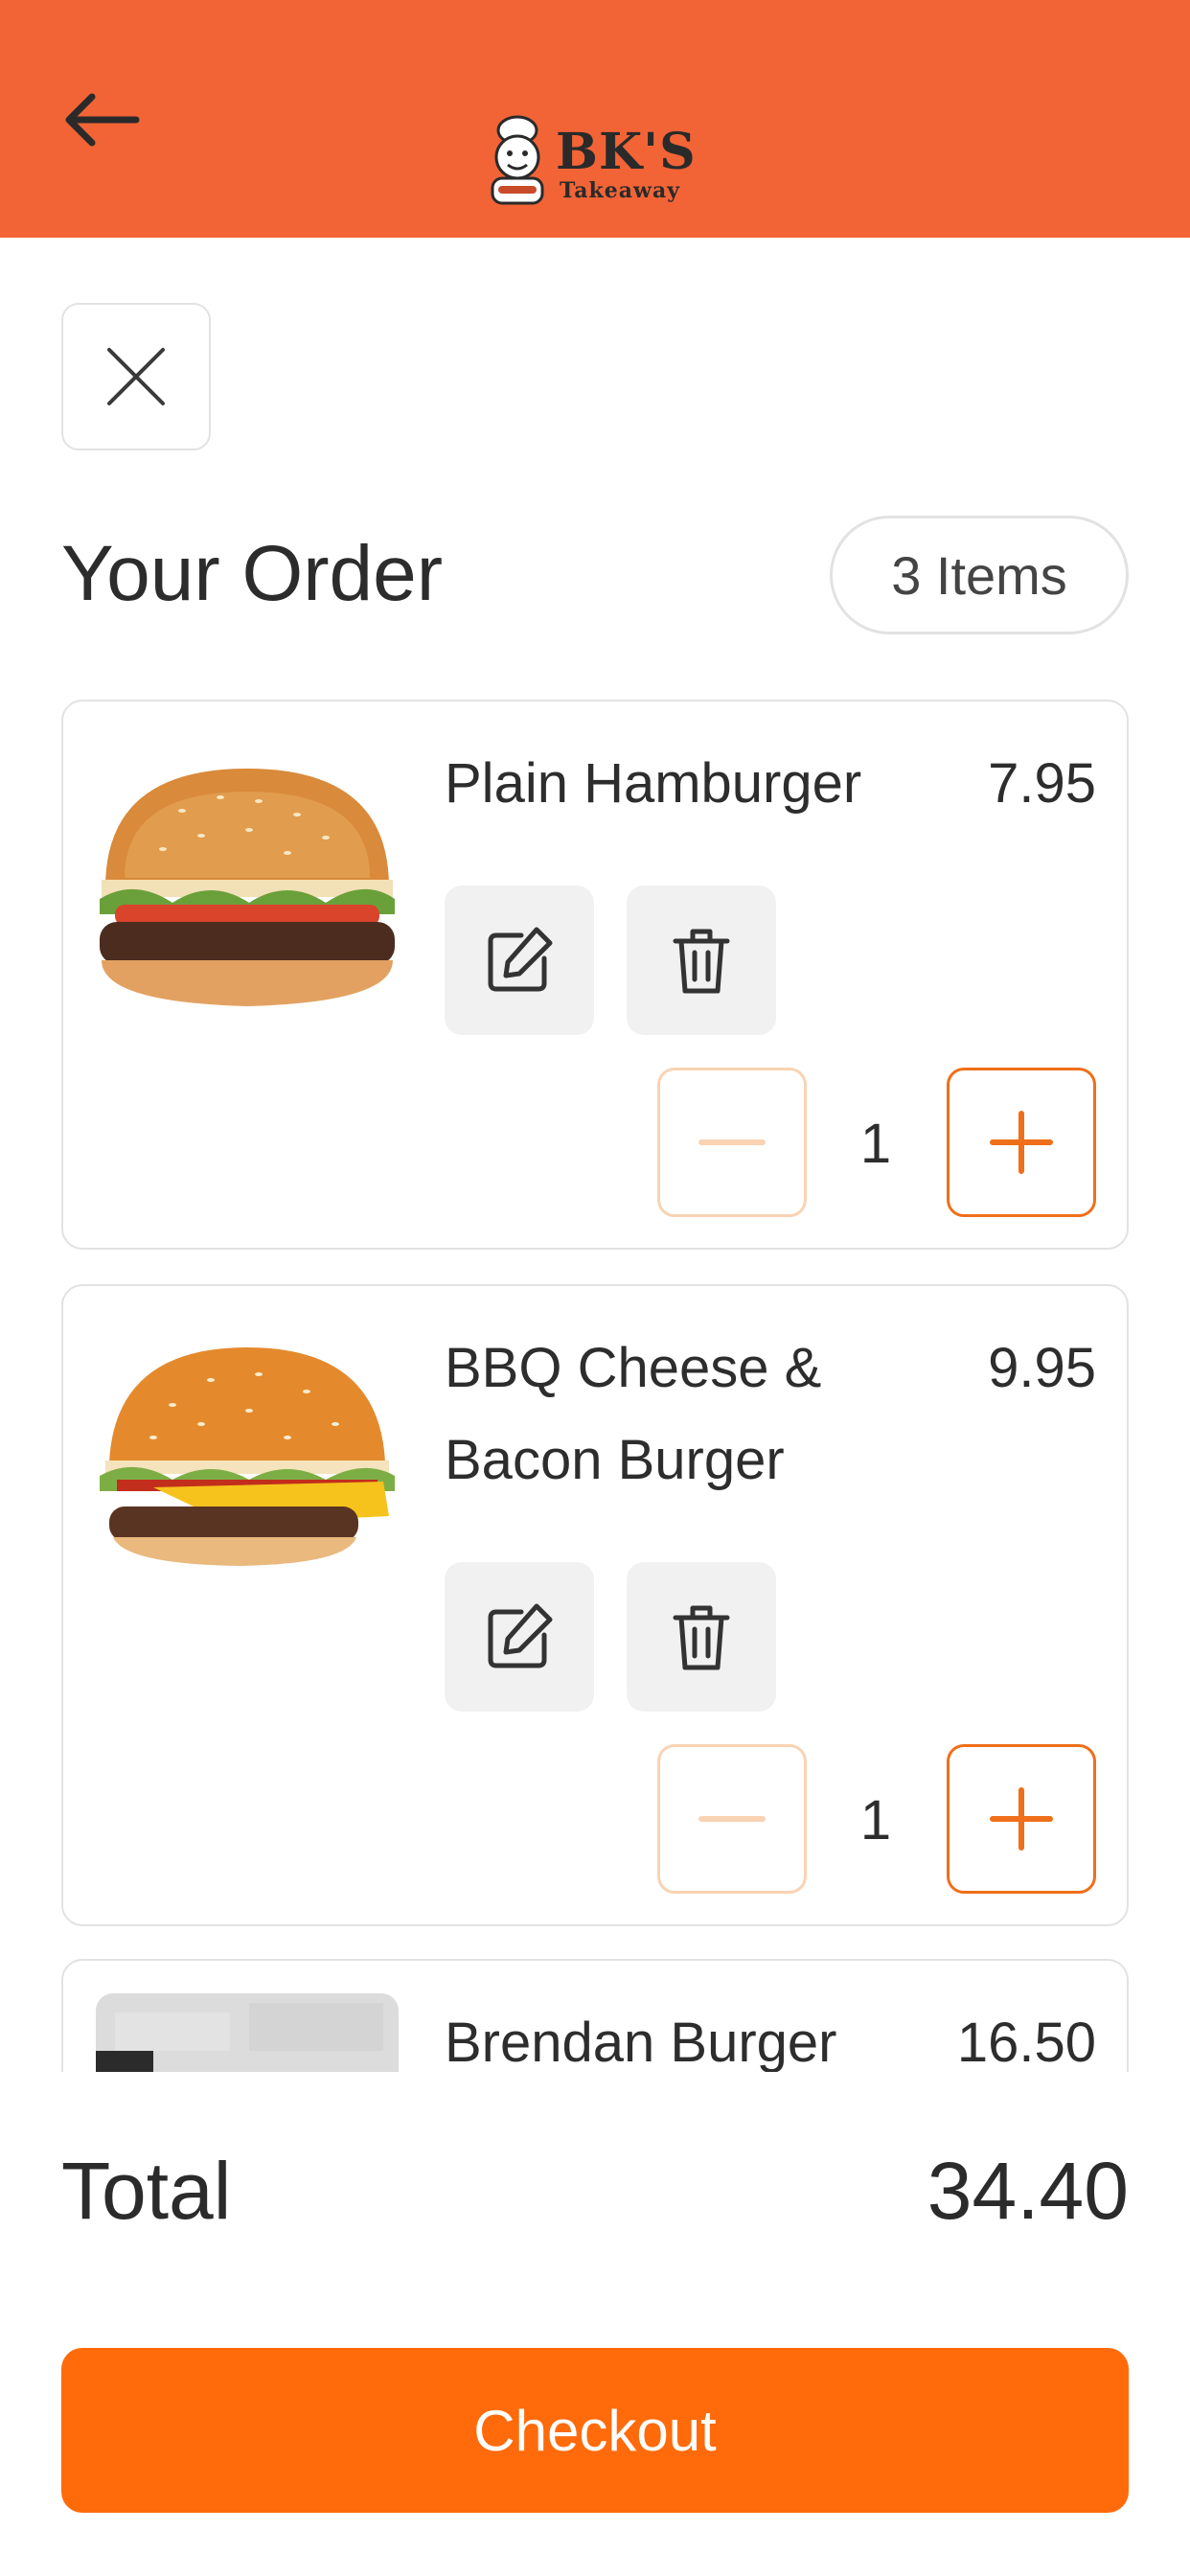 The height and width of the screenshot is (2576, 1190). I want to click on item-name: Plain Hamburger, so click(653, 783).